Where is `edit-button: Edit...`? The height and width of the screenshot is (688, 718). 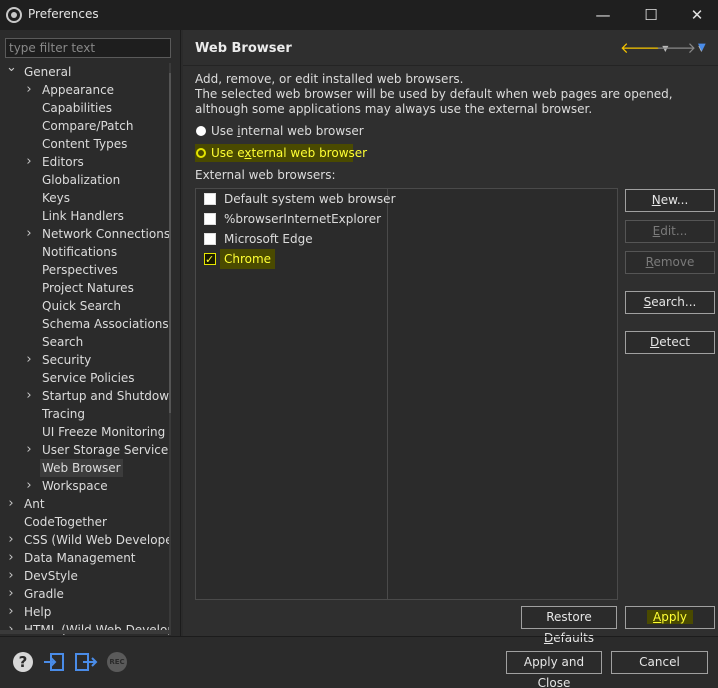 edit-button: Edit... is located at coordinates (670, 231).